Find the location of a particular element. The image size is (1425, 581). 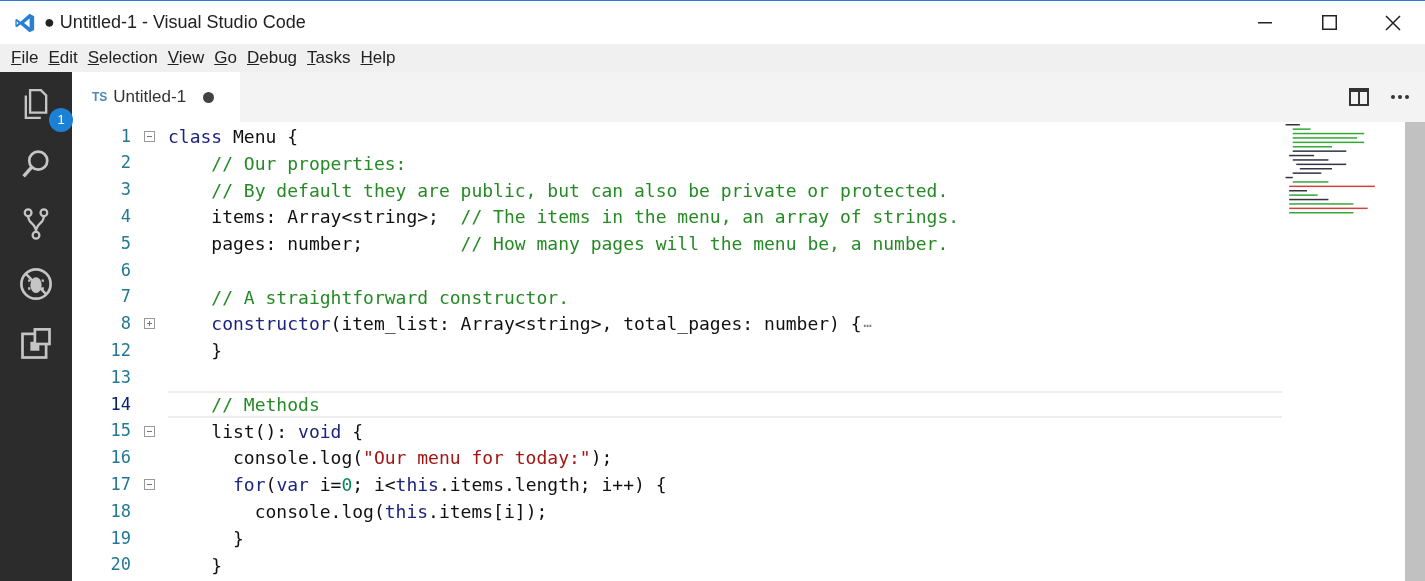

menu-item: Debug is located at coordinates (272, 58).